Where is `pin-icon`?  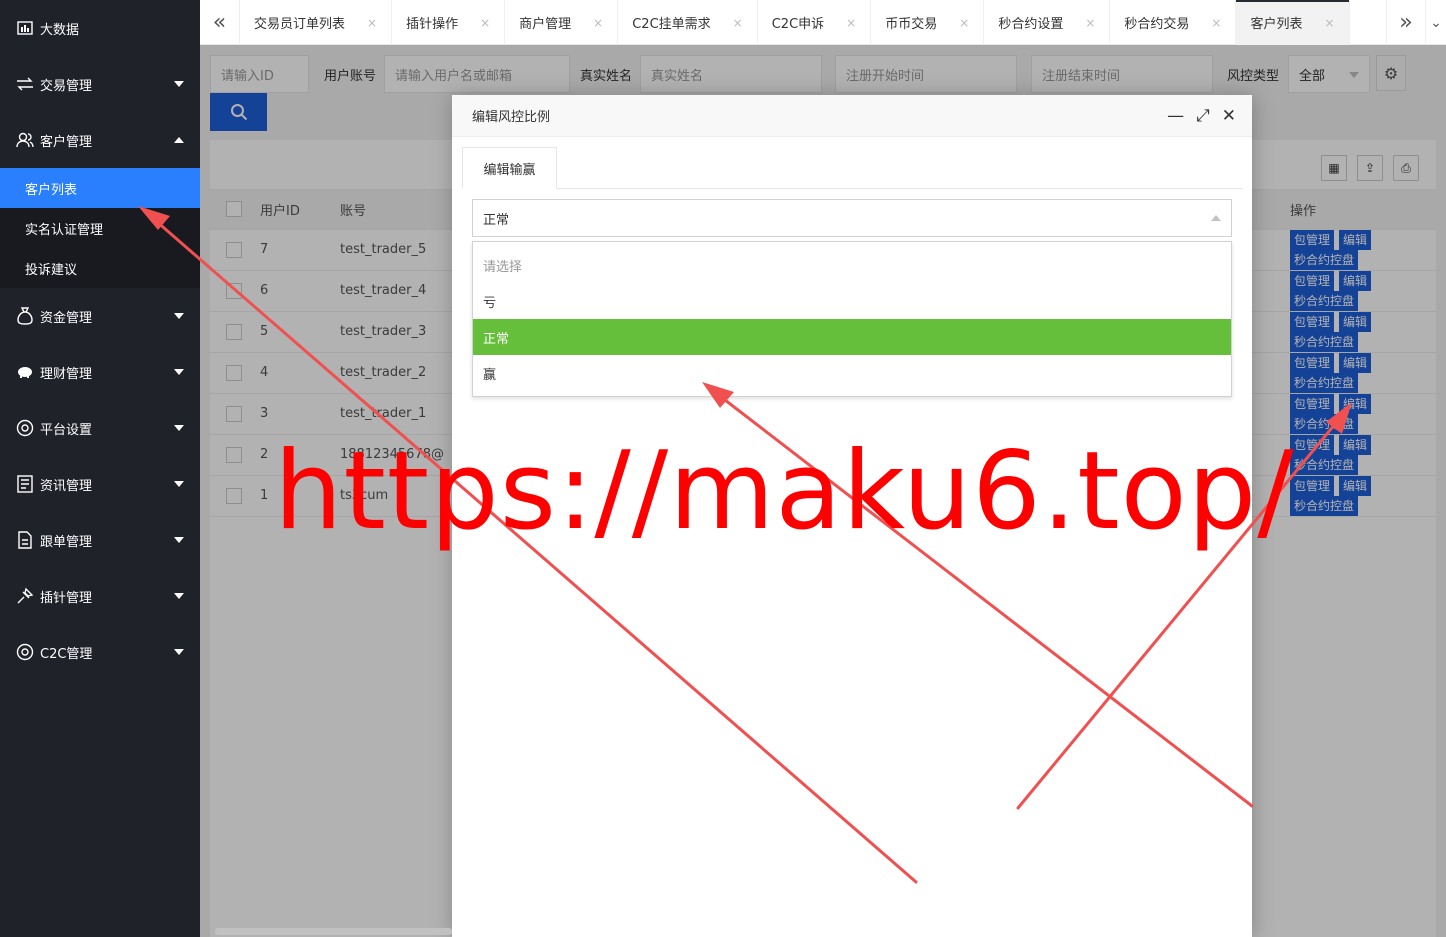 pin-icon is located at coordinates (25, 596).